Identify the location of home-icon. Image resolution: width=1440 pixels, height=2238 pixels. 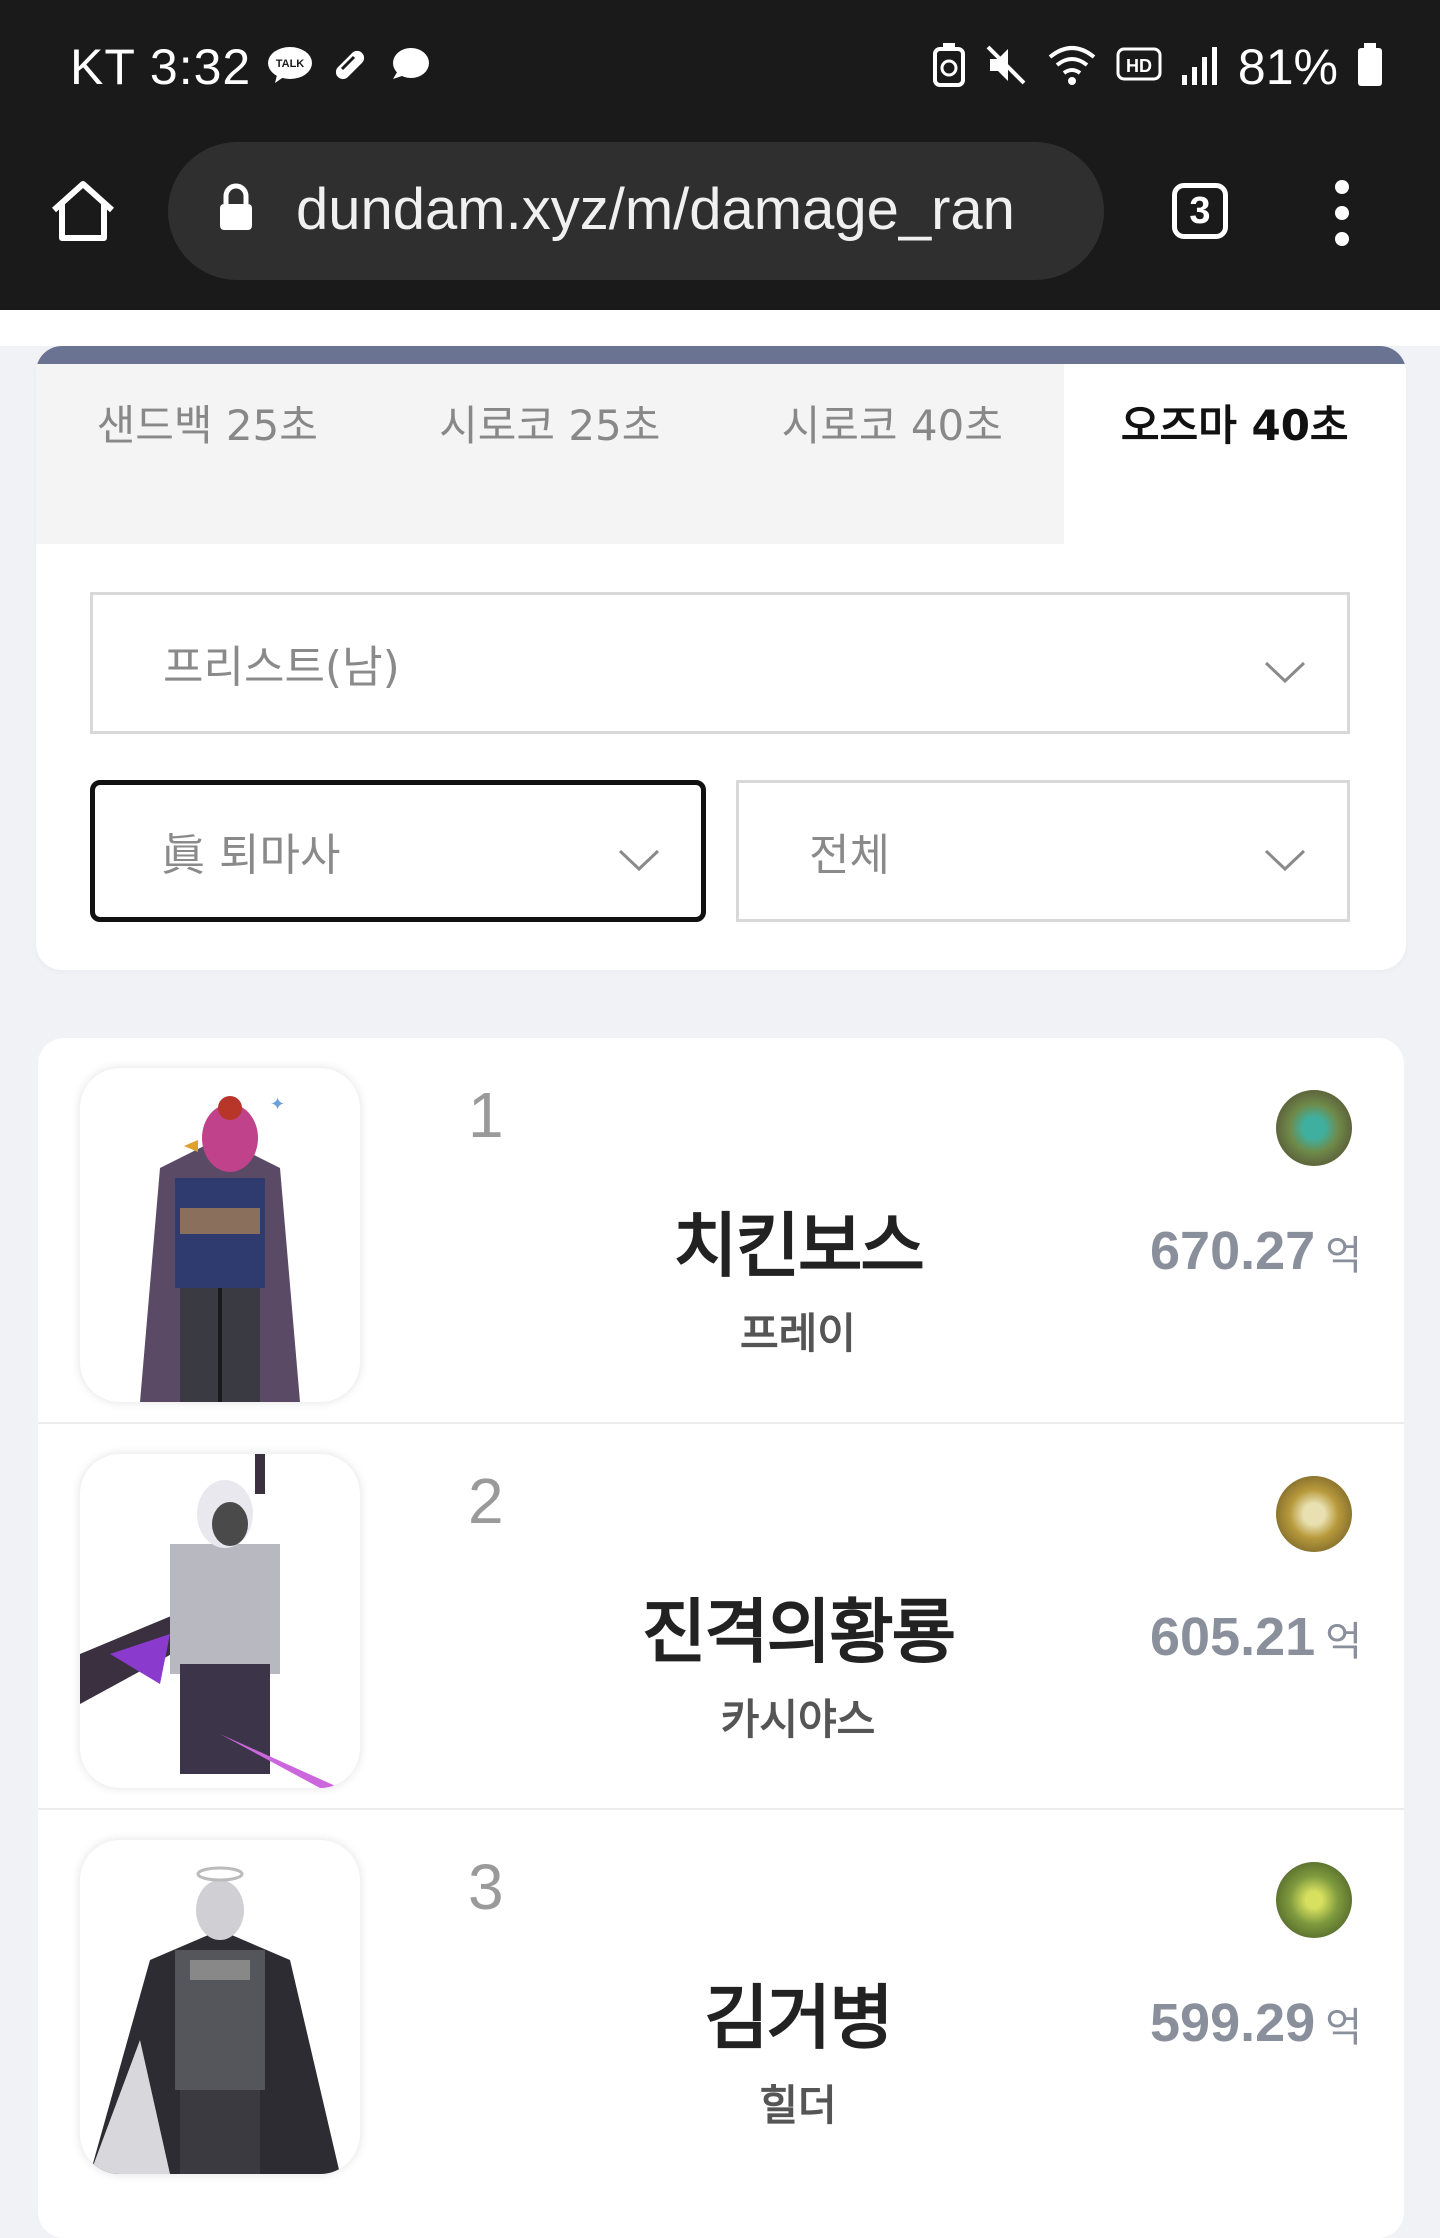
(83, 214).